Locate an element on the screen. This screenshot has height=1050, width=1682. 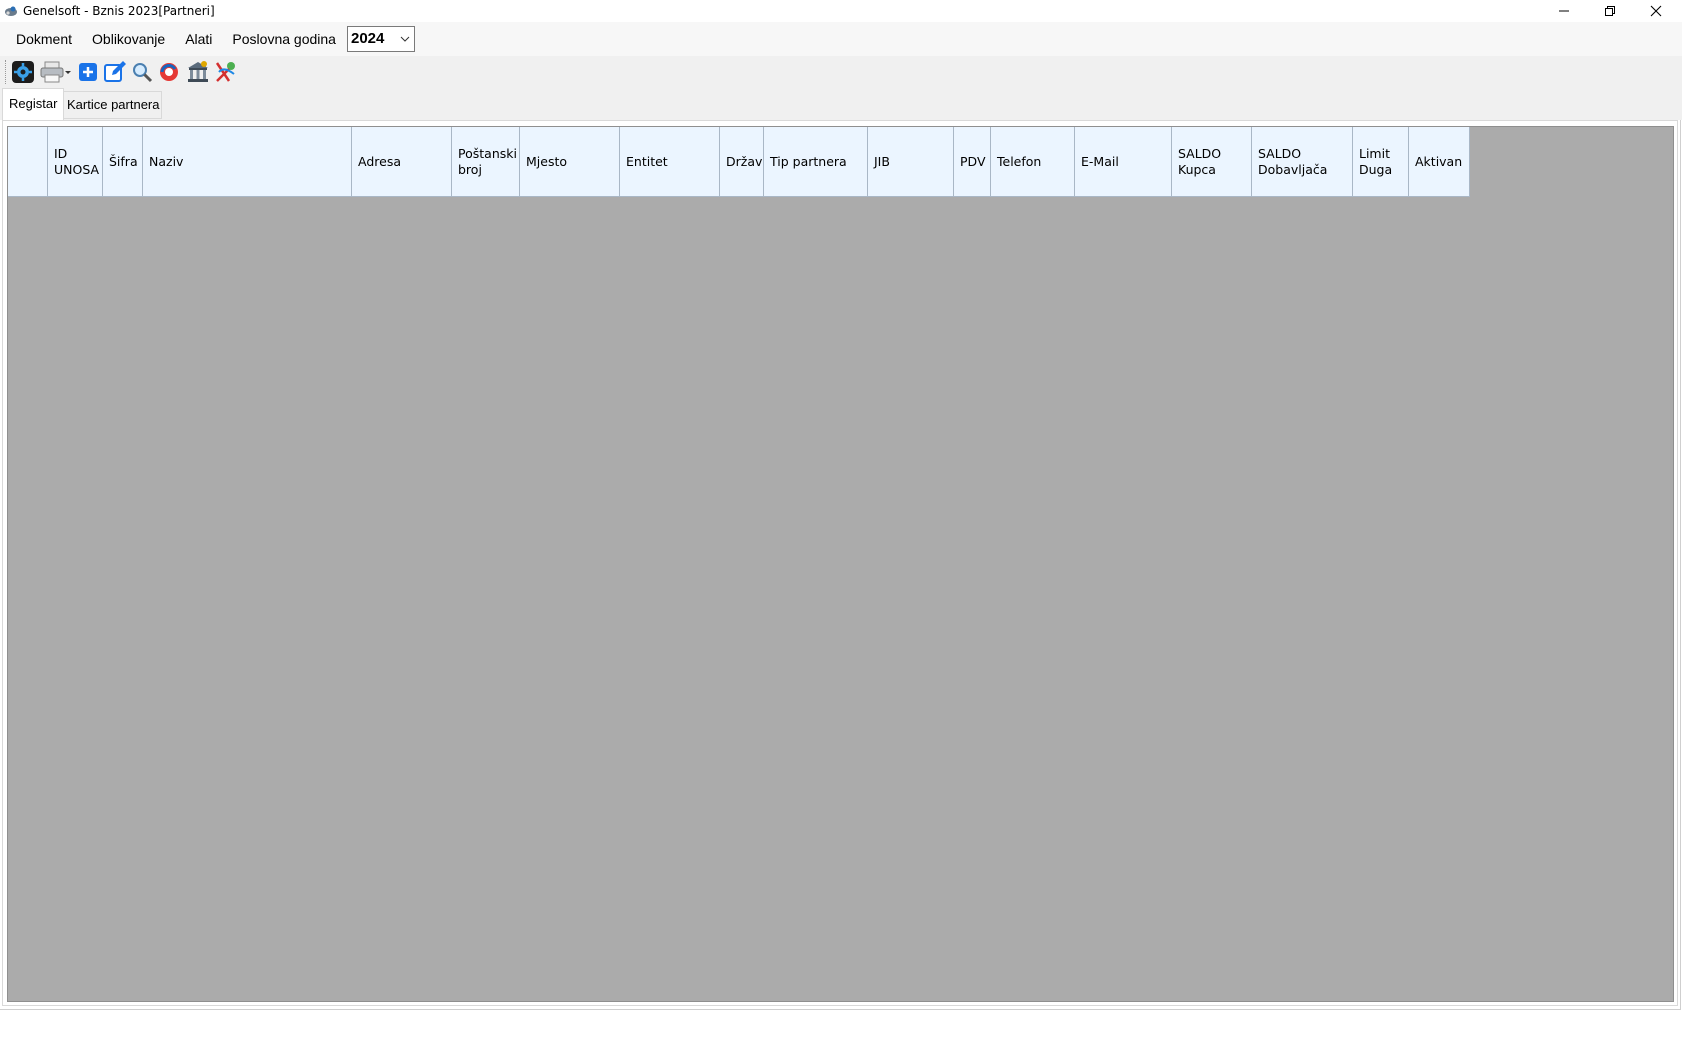
column-header-pdv: PDV is located at coordinates (972, 162).